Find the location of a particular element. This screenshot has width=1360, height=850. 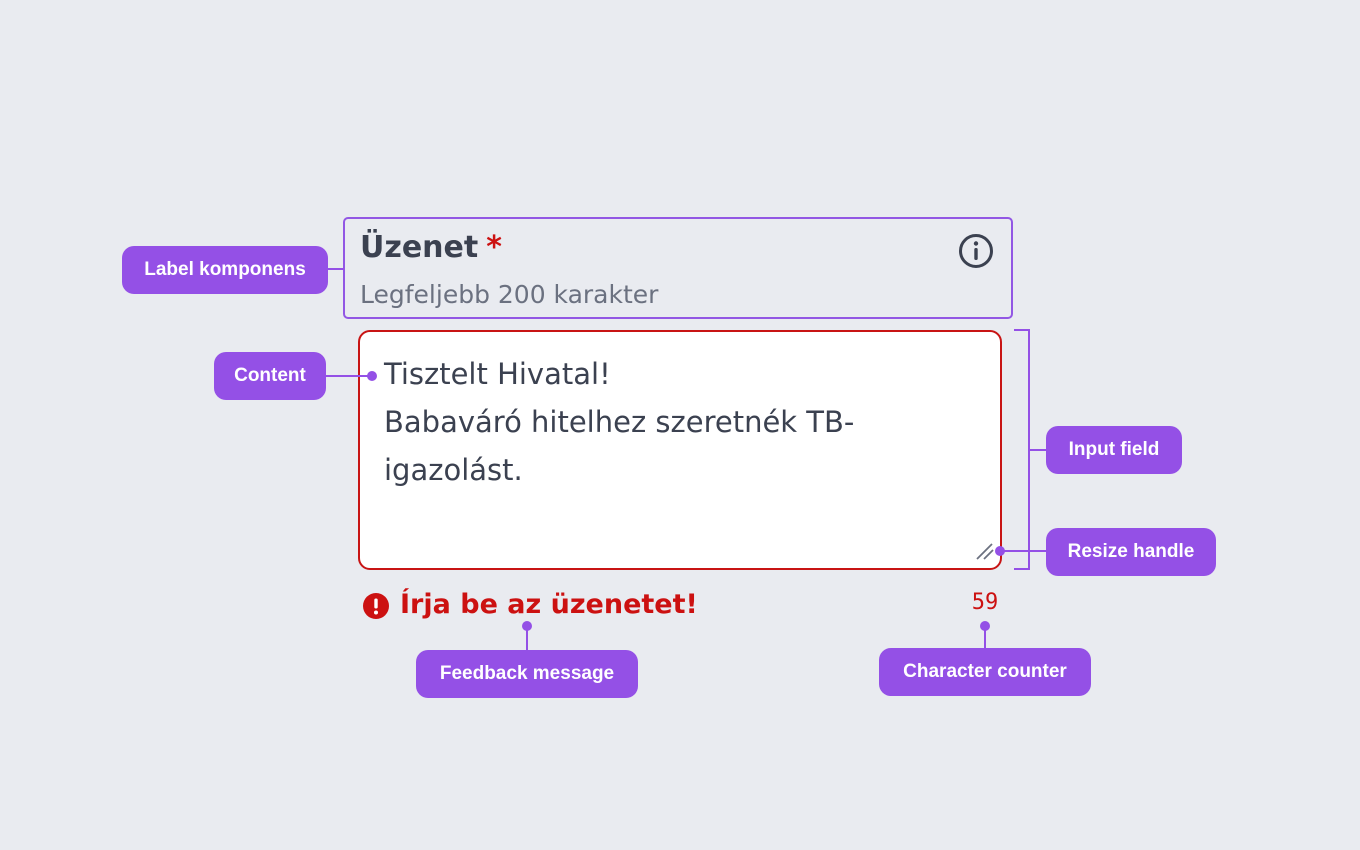

bracket-bottom is located at coordinates (1022, 569).